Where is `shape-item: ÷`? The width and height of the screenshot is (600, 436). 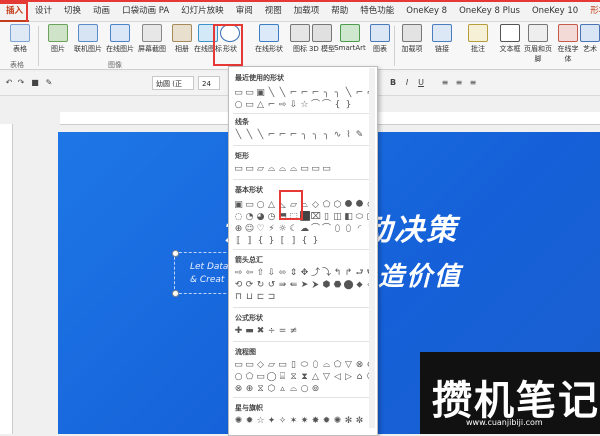
shape-item: ÷ is located at coordinates (272, 331).